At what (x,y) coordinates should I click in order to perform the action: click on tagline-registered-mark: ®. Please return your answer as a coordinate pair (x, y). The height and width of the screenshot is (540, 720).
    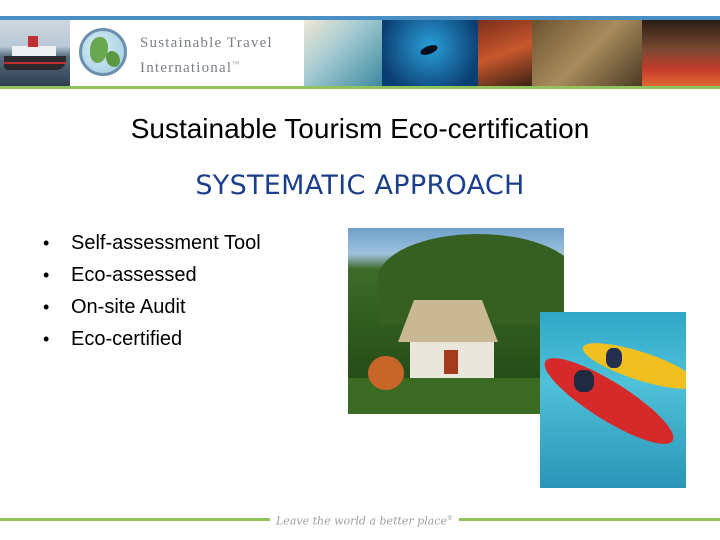
    Looking at the image, I should click on (449, 518).